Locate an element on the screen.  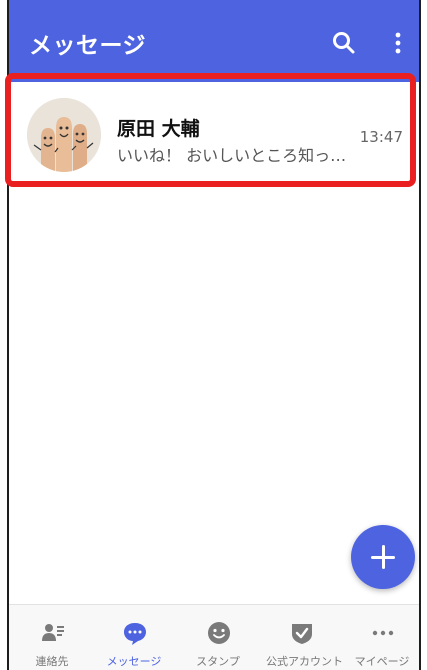
new-chat-button is located at coordinates (383, 557).